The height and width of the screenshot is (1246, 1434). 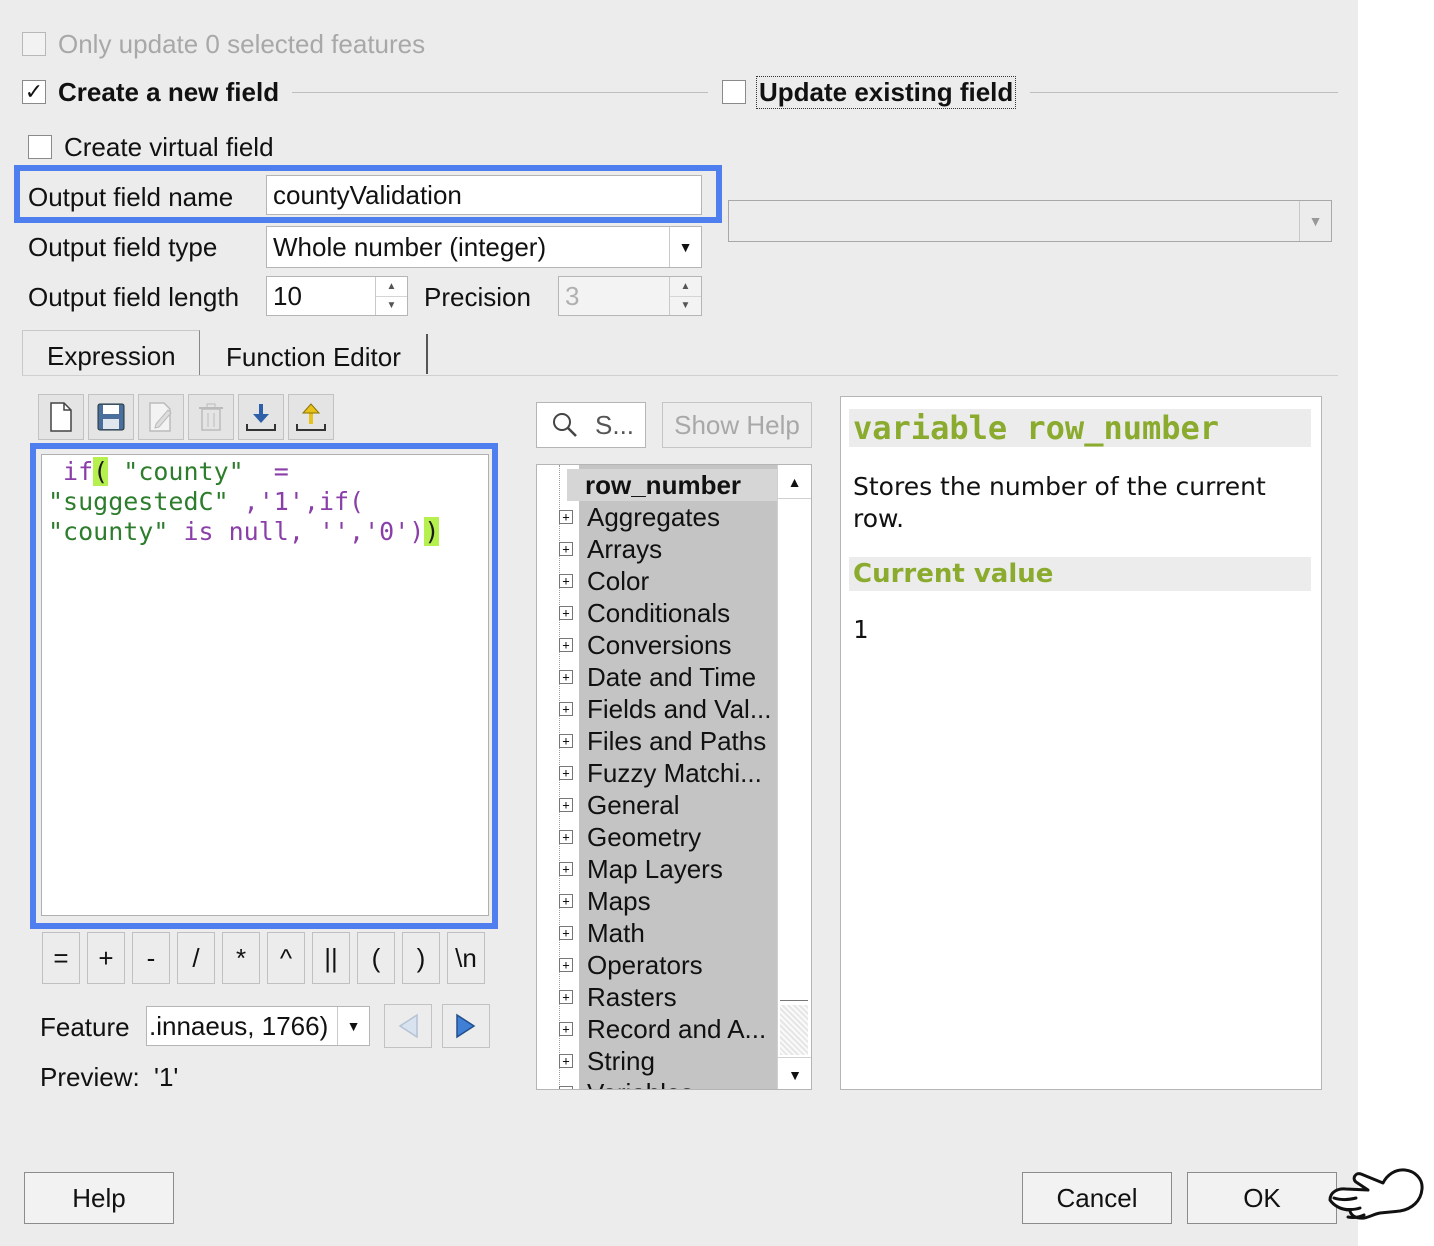 What do you see at coordinates (619, 900) in the screenshot?
I see `tree-group-label: Maps` at bounding box center [619, 900].